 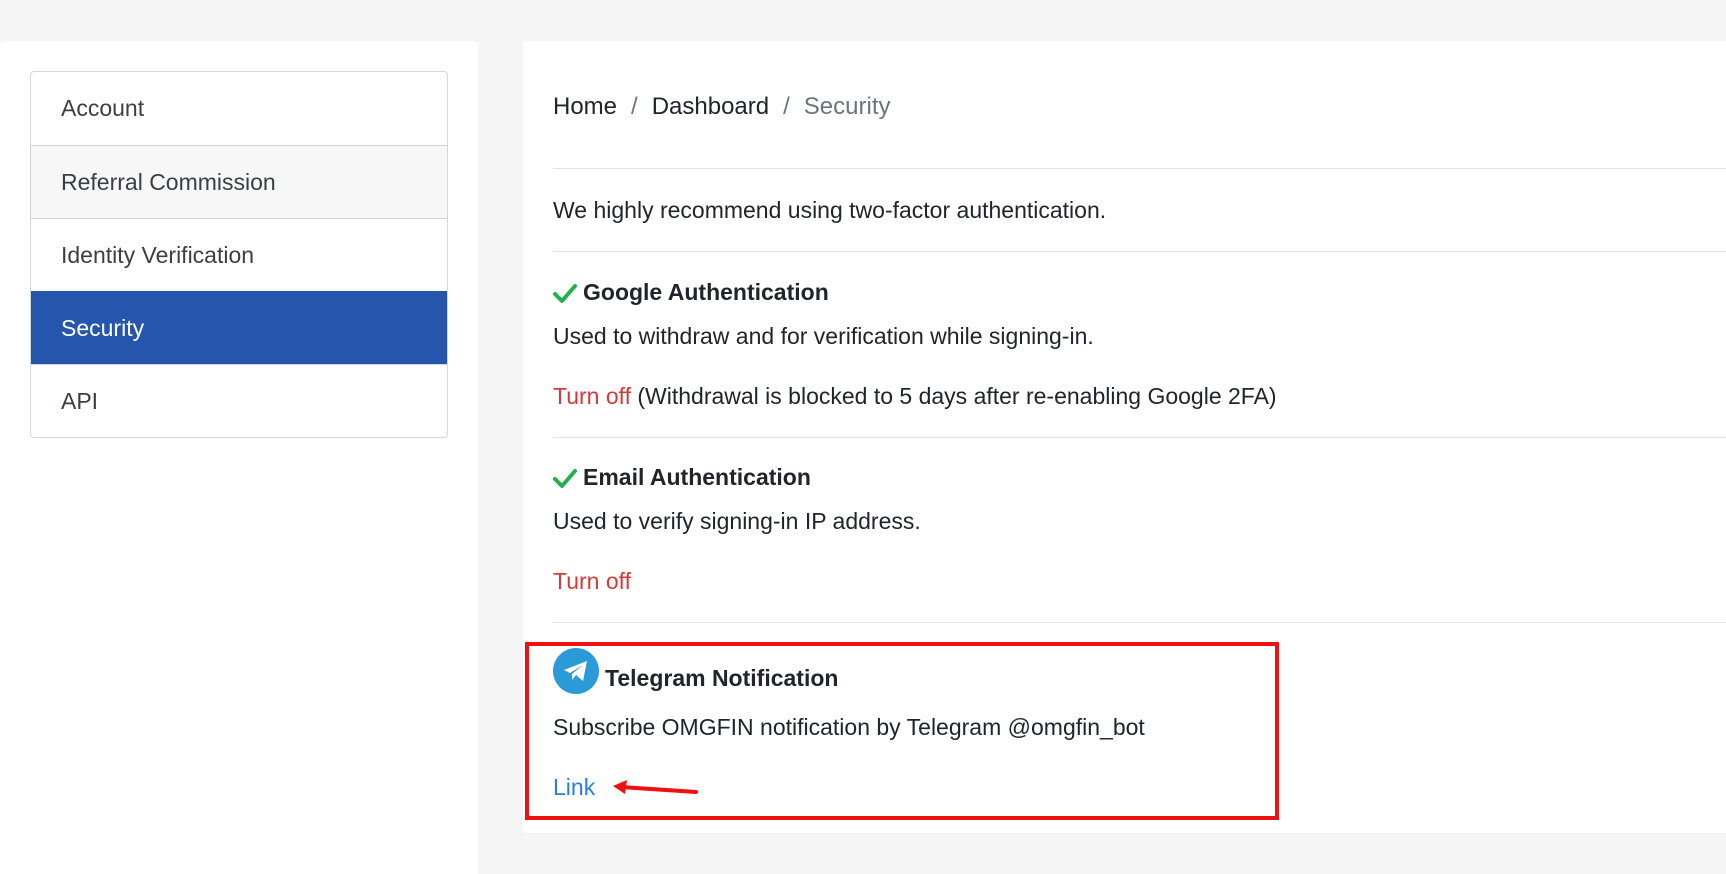 What do you see at coordinates (592, 396) in the screenshot?
I see `google-auth-turn-off-link: Turn off` at bounding box center [592, 396].